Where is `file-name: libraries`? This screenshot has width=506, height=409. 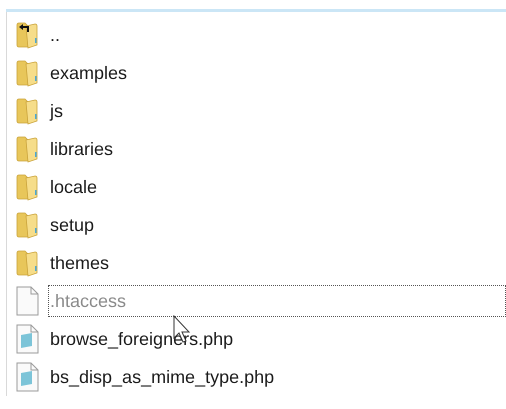 file-name: libraries is located at coordinates (277, 149).